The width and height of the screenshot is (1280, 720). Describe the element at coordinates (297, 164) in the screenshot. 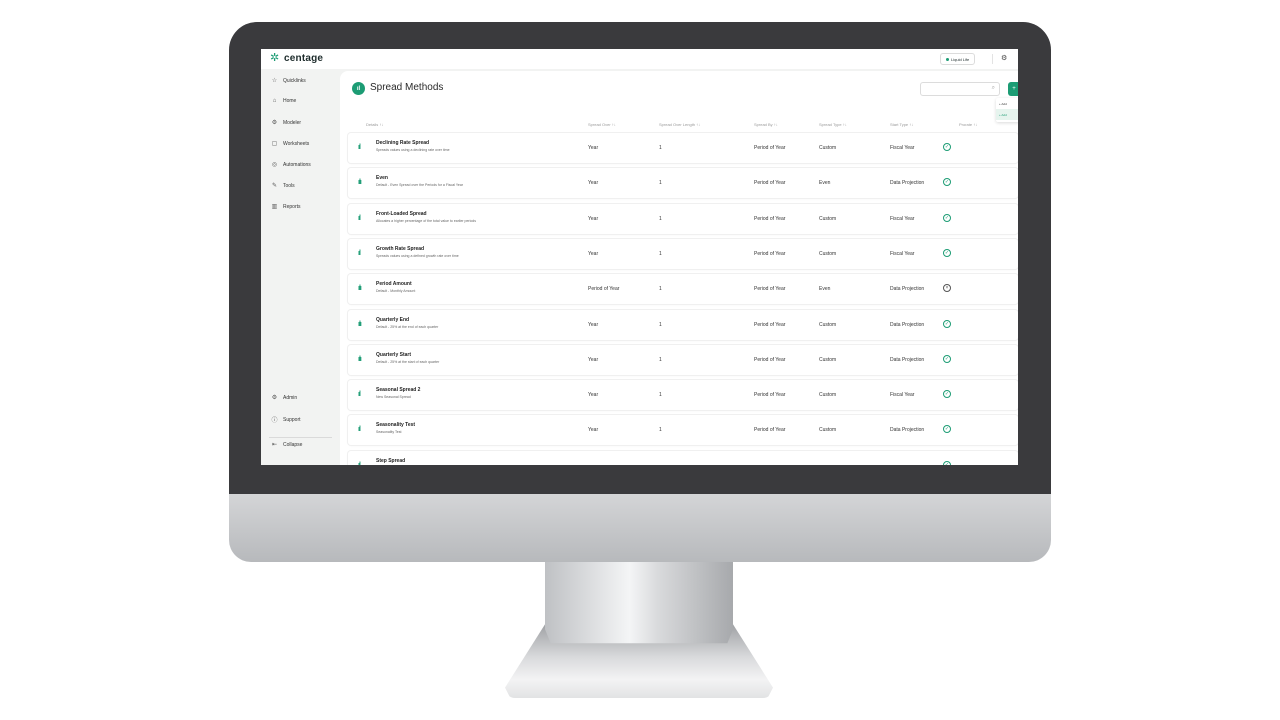

I see `sidebar-item-label: Automations` at that location.